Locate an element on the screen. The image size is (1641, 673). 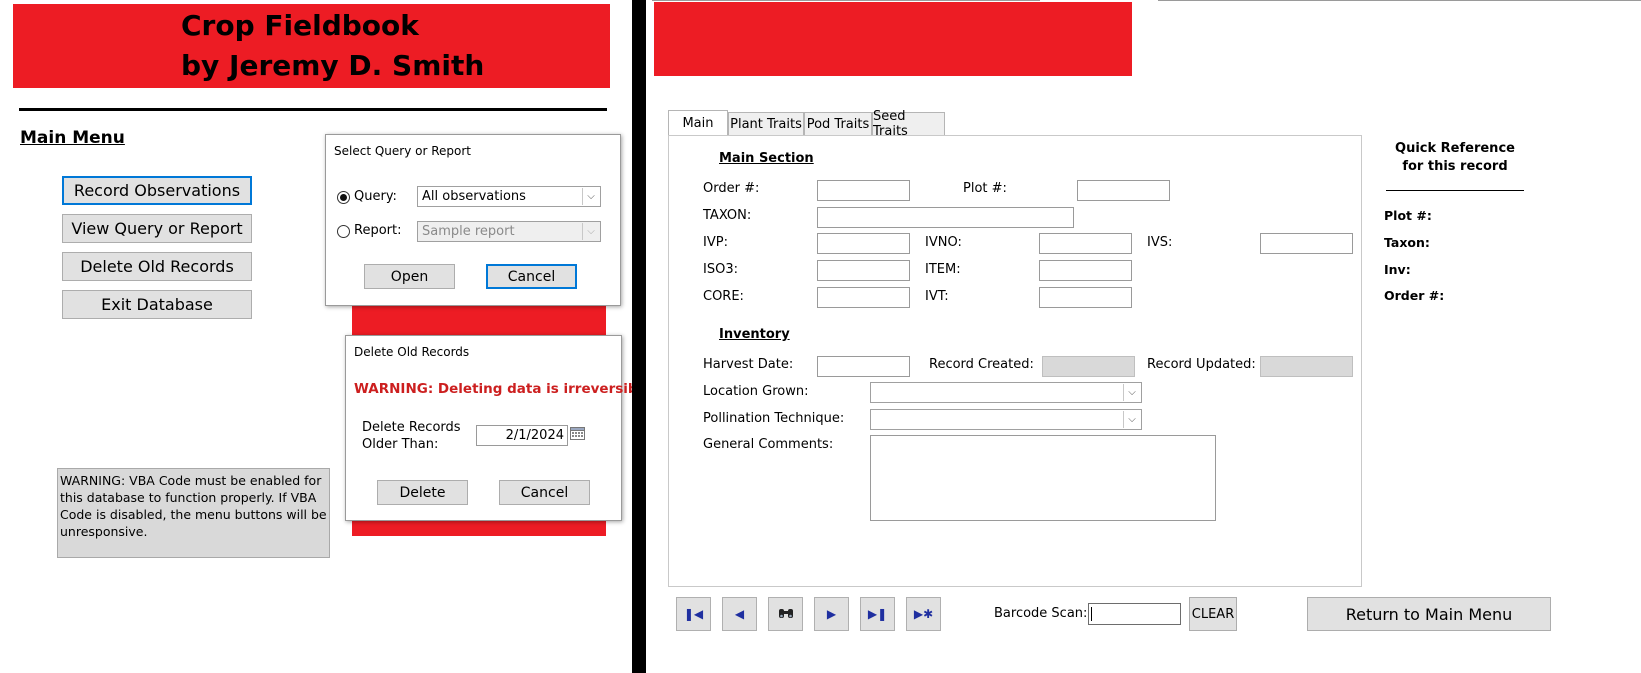
query-select-value: All observations is located at coordinates (474, 196).